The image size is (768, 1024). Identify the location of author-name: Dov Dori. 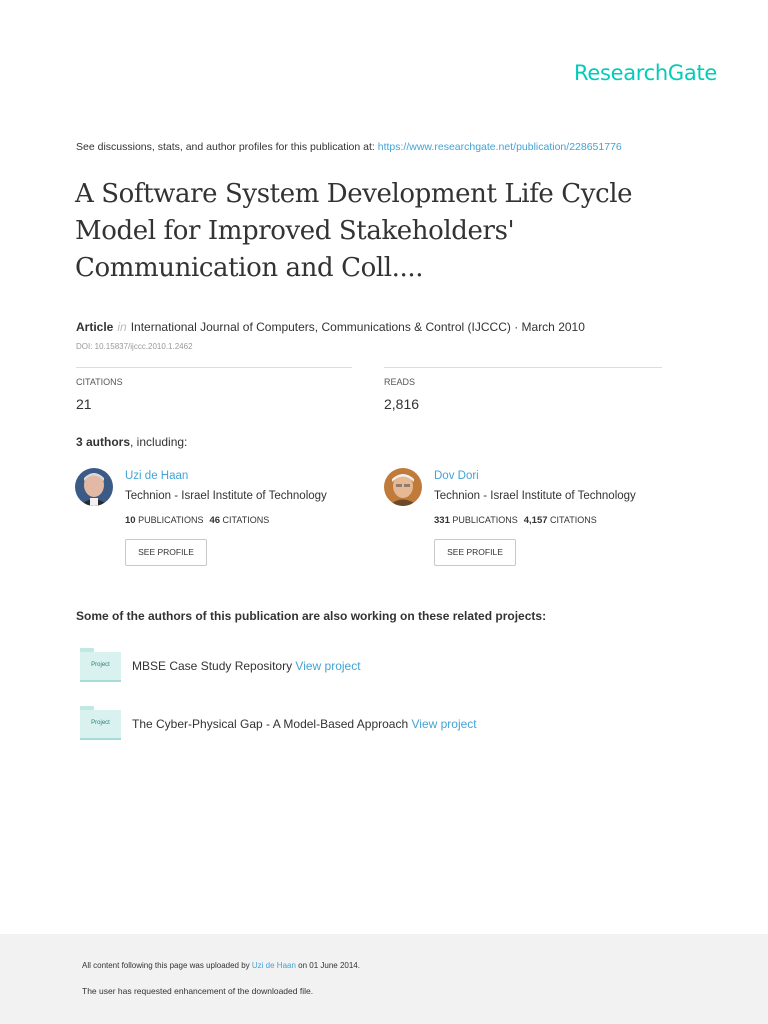
(456, 476).